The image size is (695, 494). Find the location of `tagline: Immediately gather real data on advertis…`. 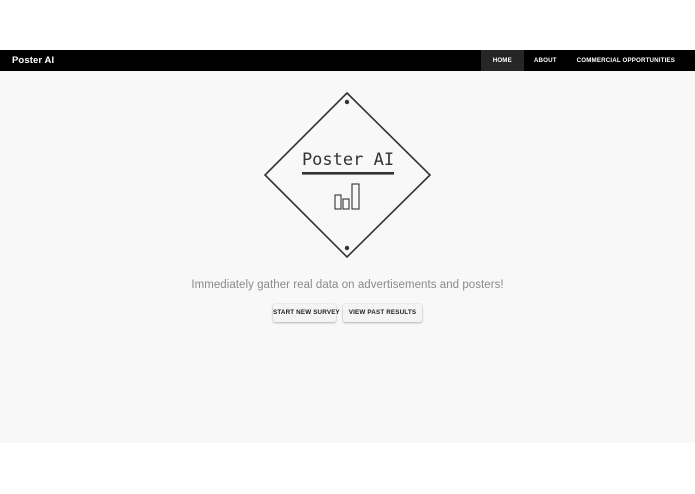

tagline: Immediately gather real data on advertis… is located at coordinates (347, 285).